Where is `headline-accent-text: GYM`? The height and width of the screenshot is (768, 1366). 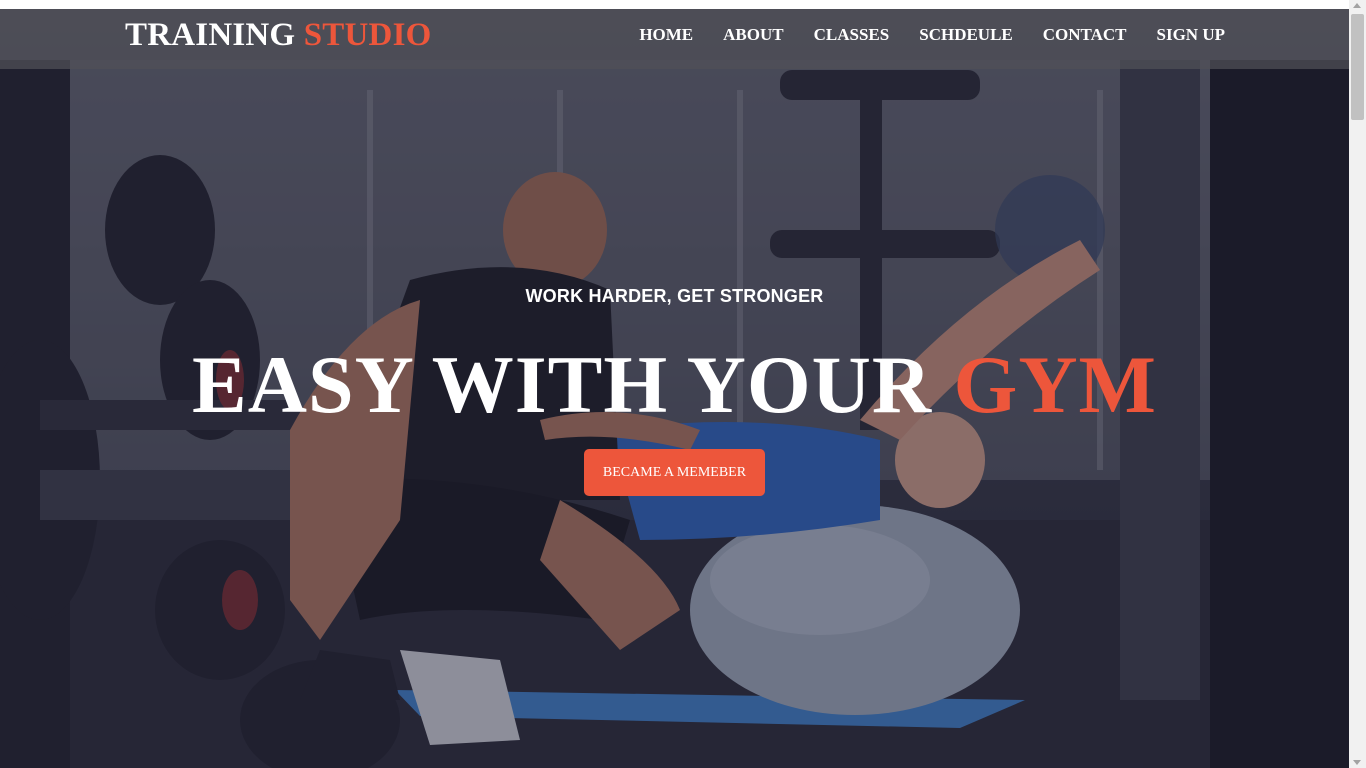 headline-accent-text: GYM is located at coordinates (1055, 384).